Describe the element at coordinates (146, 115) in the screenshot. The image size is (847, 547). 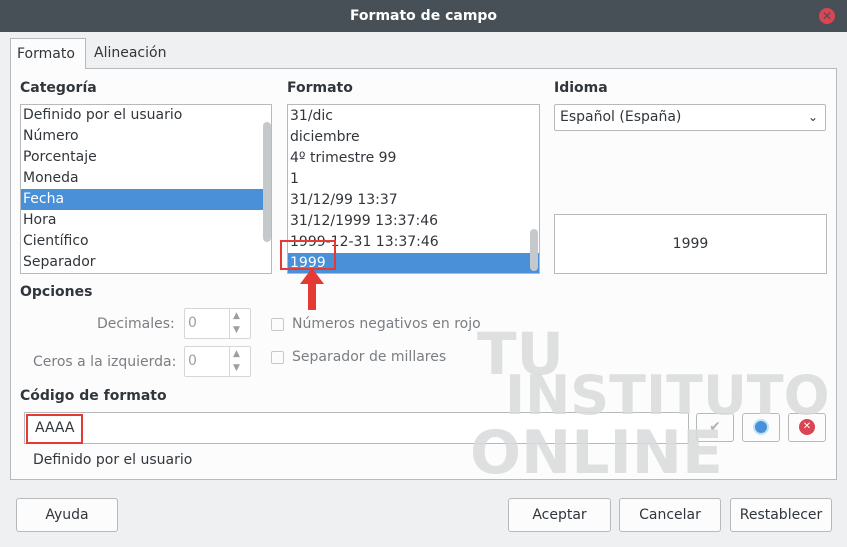
I see `categoria-list-item: Definido por el usuario` at that location.